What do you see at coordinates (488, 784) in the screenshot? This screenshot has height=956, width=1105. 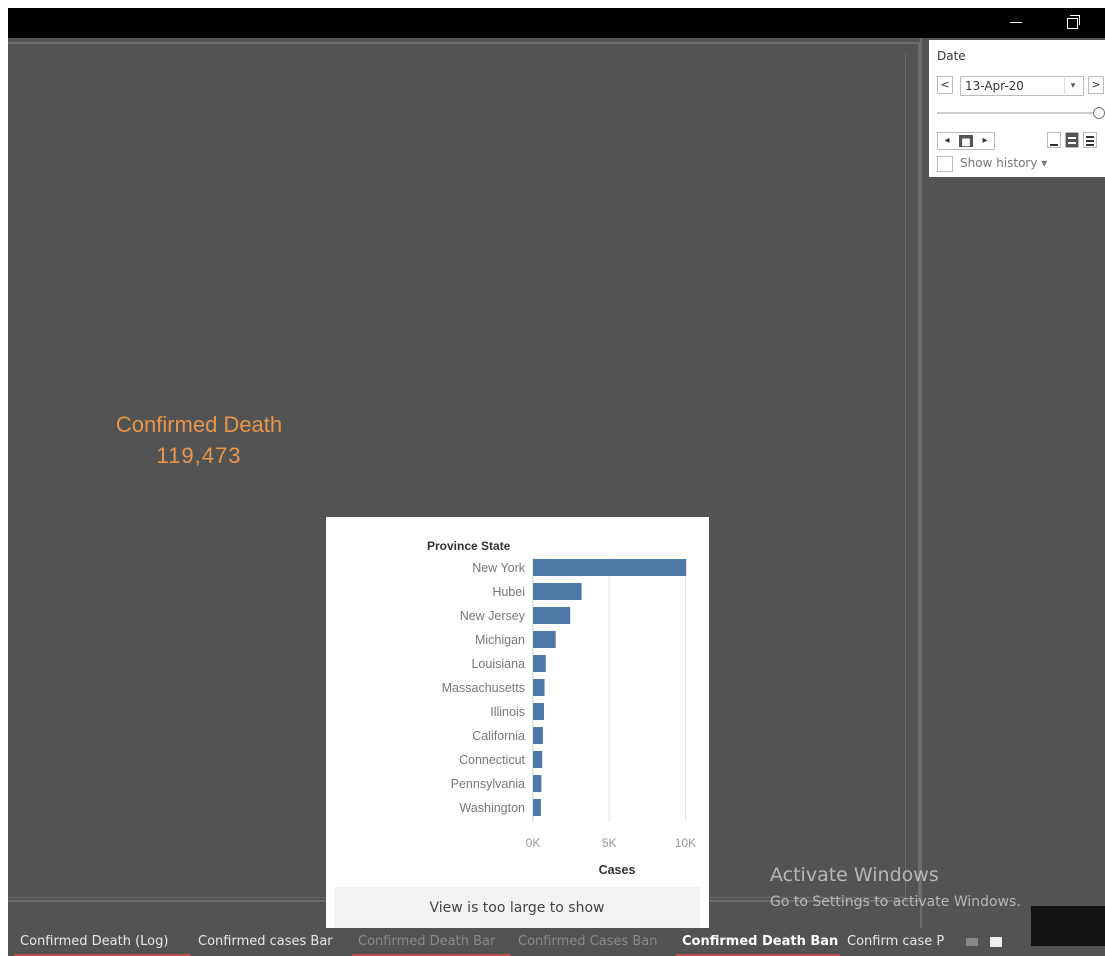 I see `category-label: Pennsylvania` at bounding box center [488, 784].